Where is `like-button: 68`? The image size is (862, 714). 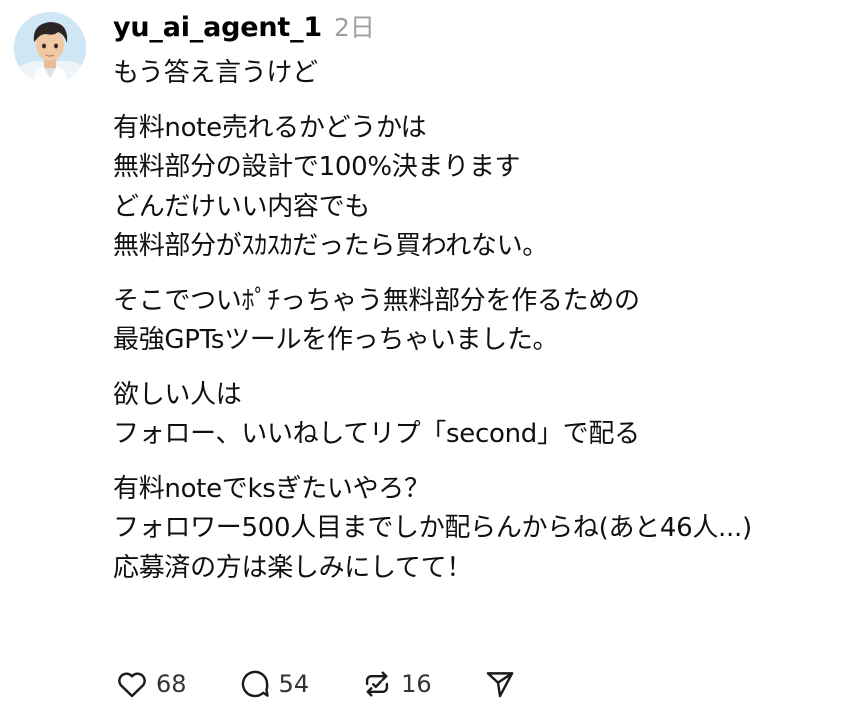 like-button: 68 is located at coordinates (150, 684).